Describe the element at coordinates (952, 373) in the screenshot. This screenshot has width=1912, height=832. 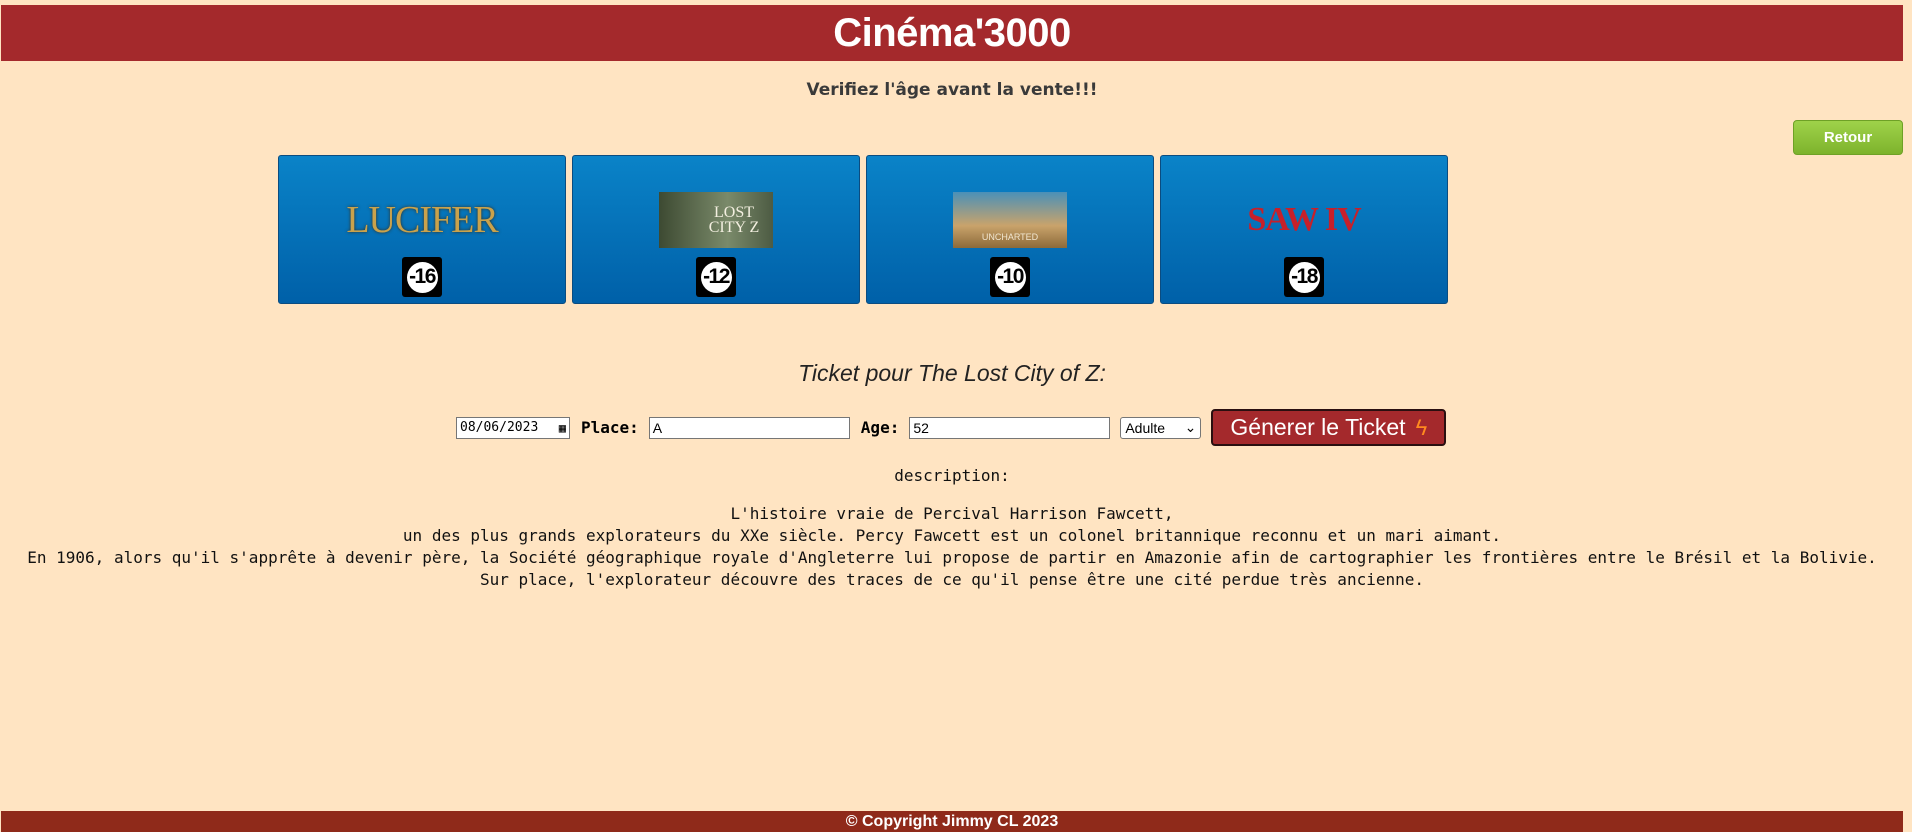
I see `ticket-title: Ticket pour The Lost City of Z:` at that location.